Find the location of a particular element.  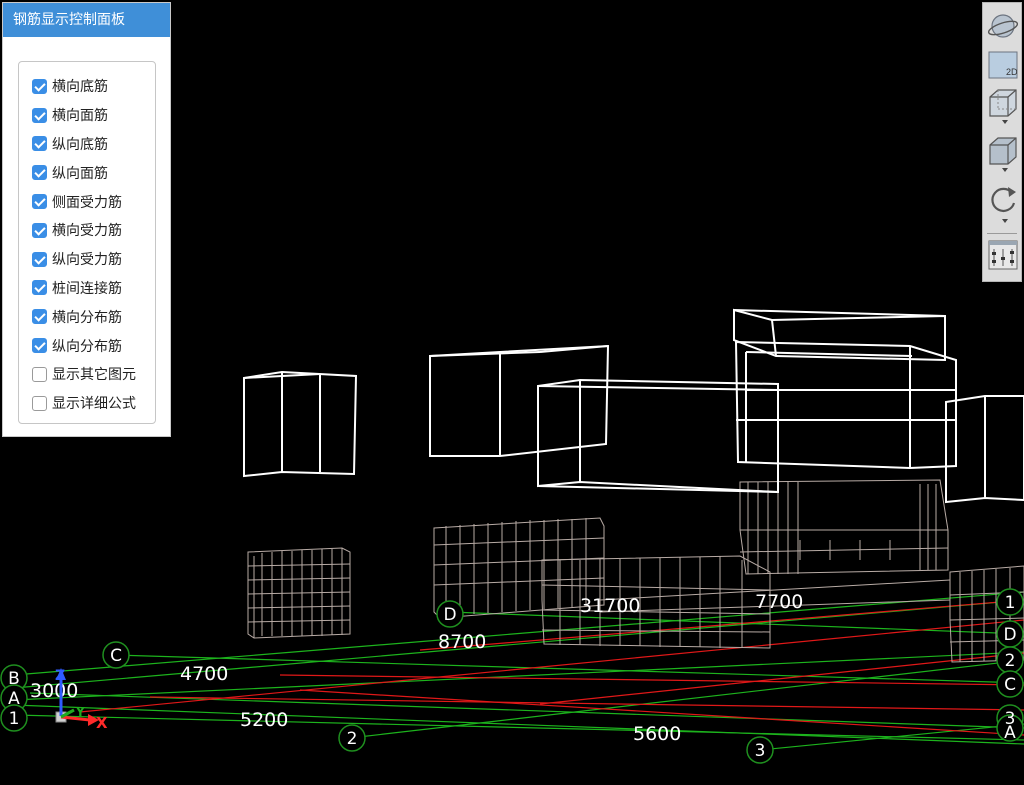

view-toolbar: 2D is located at coordinates (1002, 142).